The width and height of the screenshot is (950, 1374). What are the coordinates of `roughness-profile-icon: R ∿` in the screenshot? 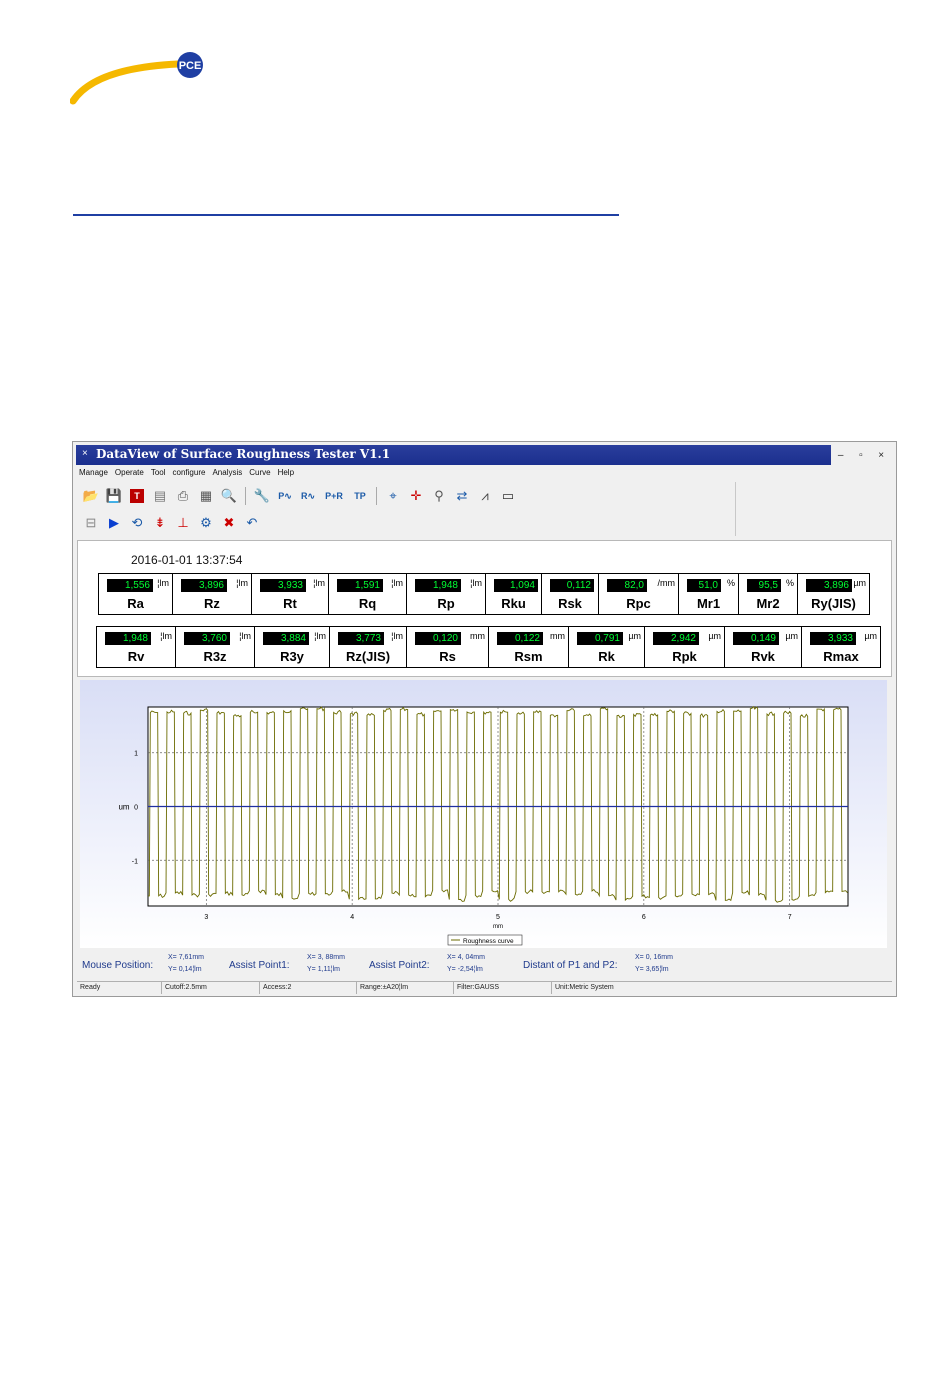 It's located at (308, 496).